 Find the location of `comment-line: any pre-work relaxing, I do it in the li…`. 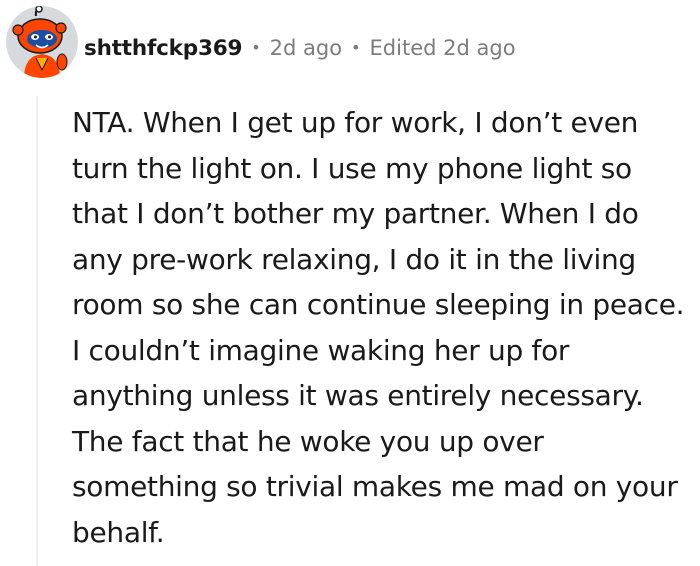

comment-line: any pre-work relaxing, I do it in the li… is located at coordinates (354, 259).